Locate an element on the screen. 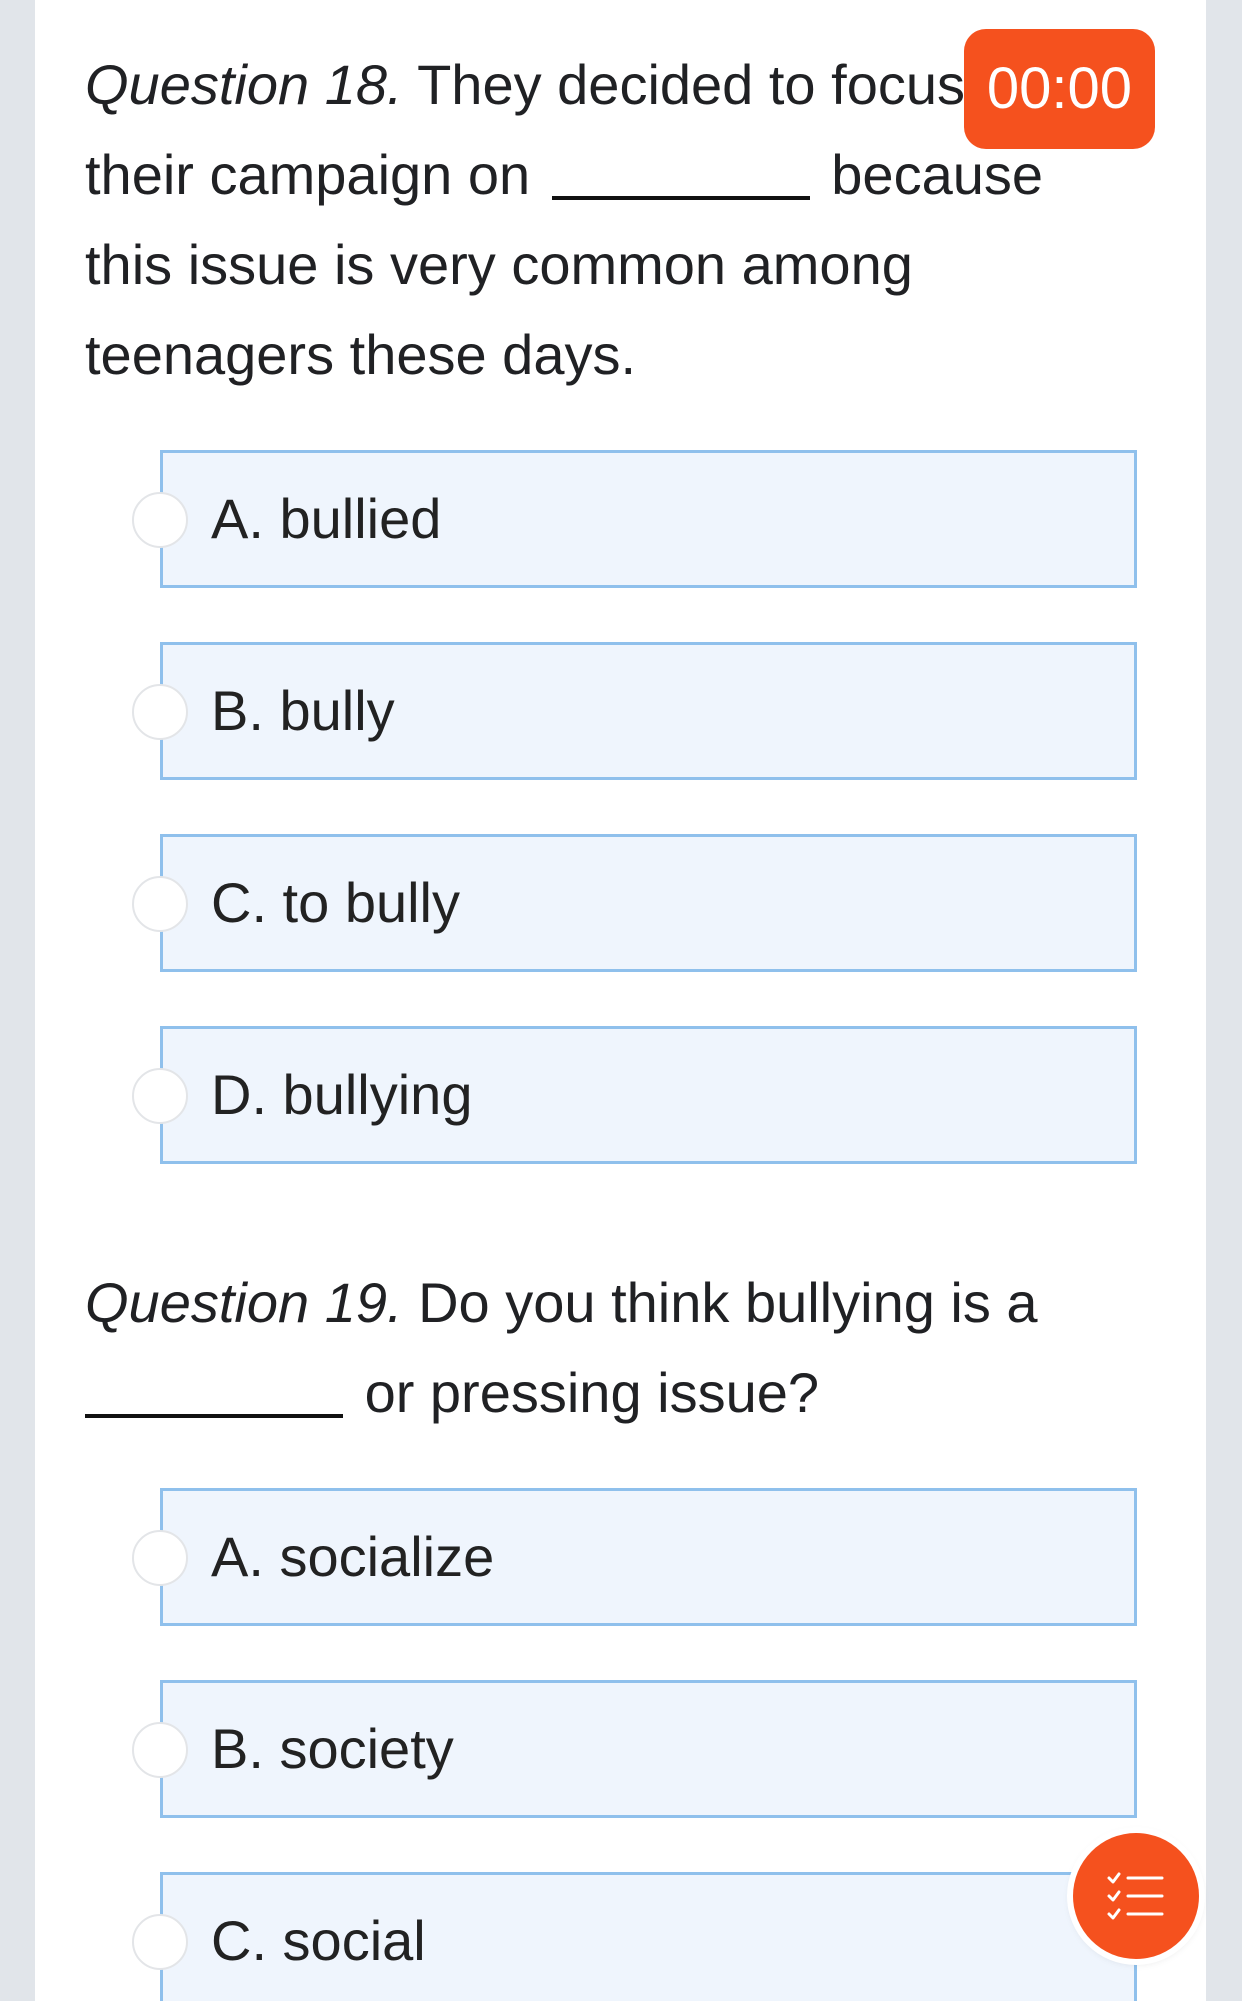 Image resolution: width=1242 pixels, height=2001 pixels. question-text-start: They decided to focus is located at coordinates (691, 84).